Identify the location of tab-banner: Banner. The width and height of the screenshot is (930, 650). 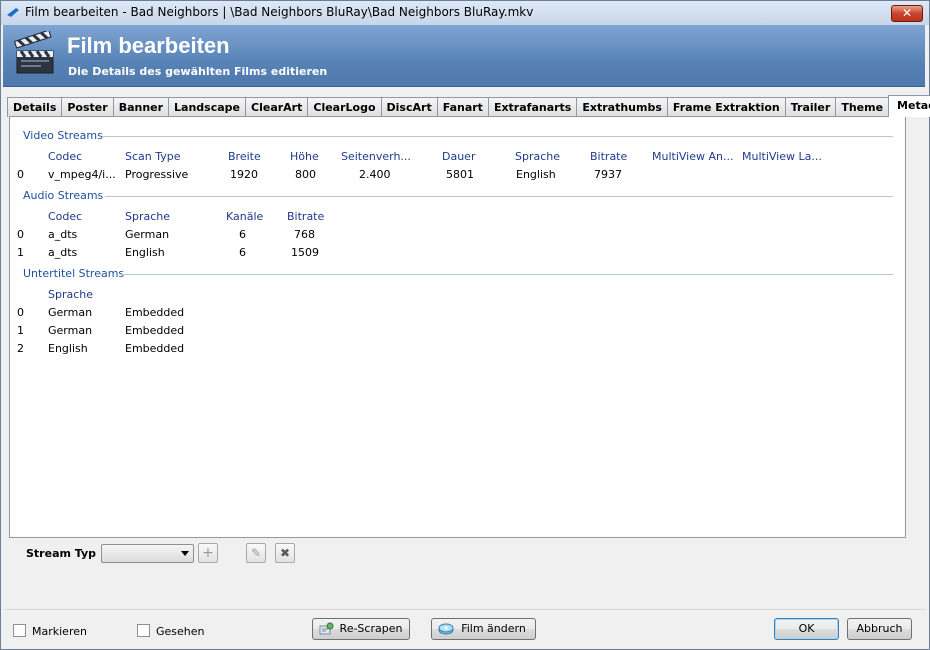
(141, 107).